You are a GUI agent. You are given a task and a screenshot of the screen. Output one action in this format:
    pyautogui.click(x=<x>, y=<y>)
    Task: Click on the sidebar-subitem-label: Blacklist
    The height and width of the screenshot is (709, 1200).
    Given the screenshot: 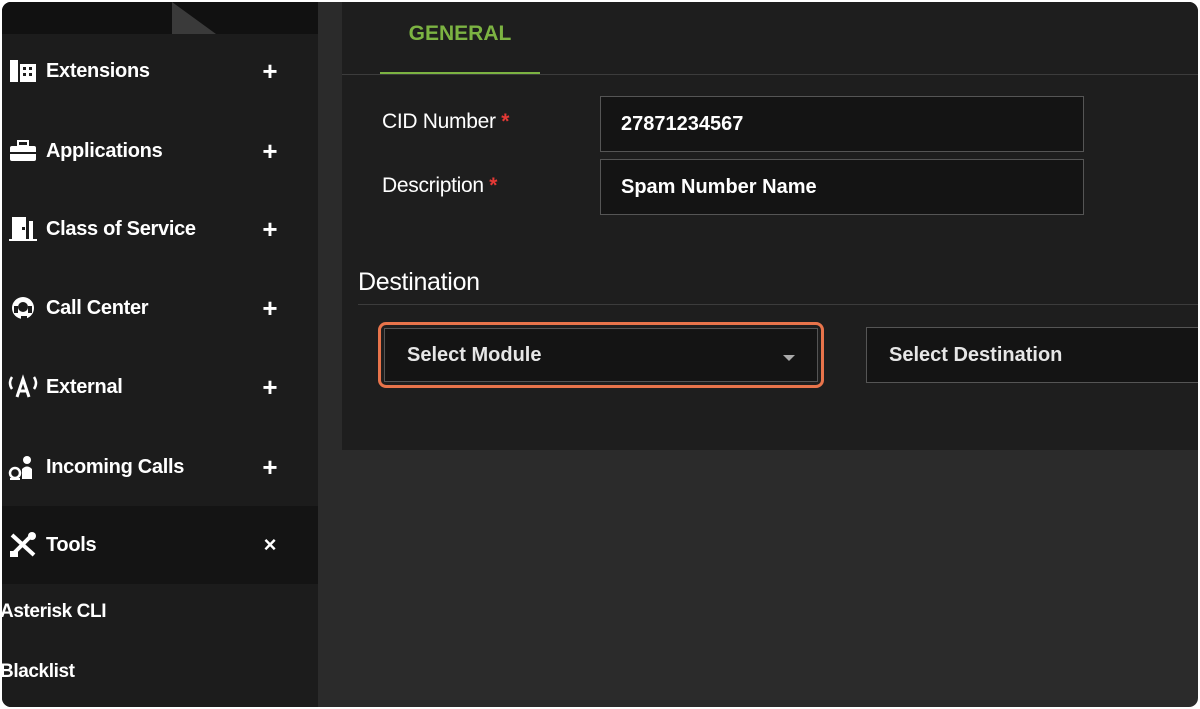 What is the action you would take?
    pyautogui.click(x=38, y=671)
    